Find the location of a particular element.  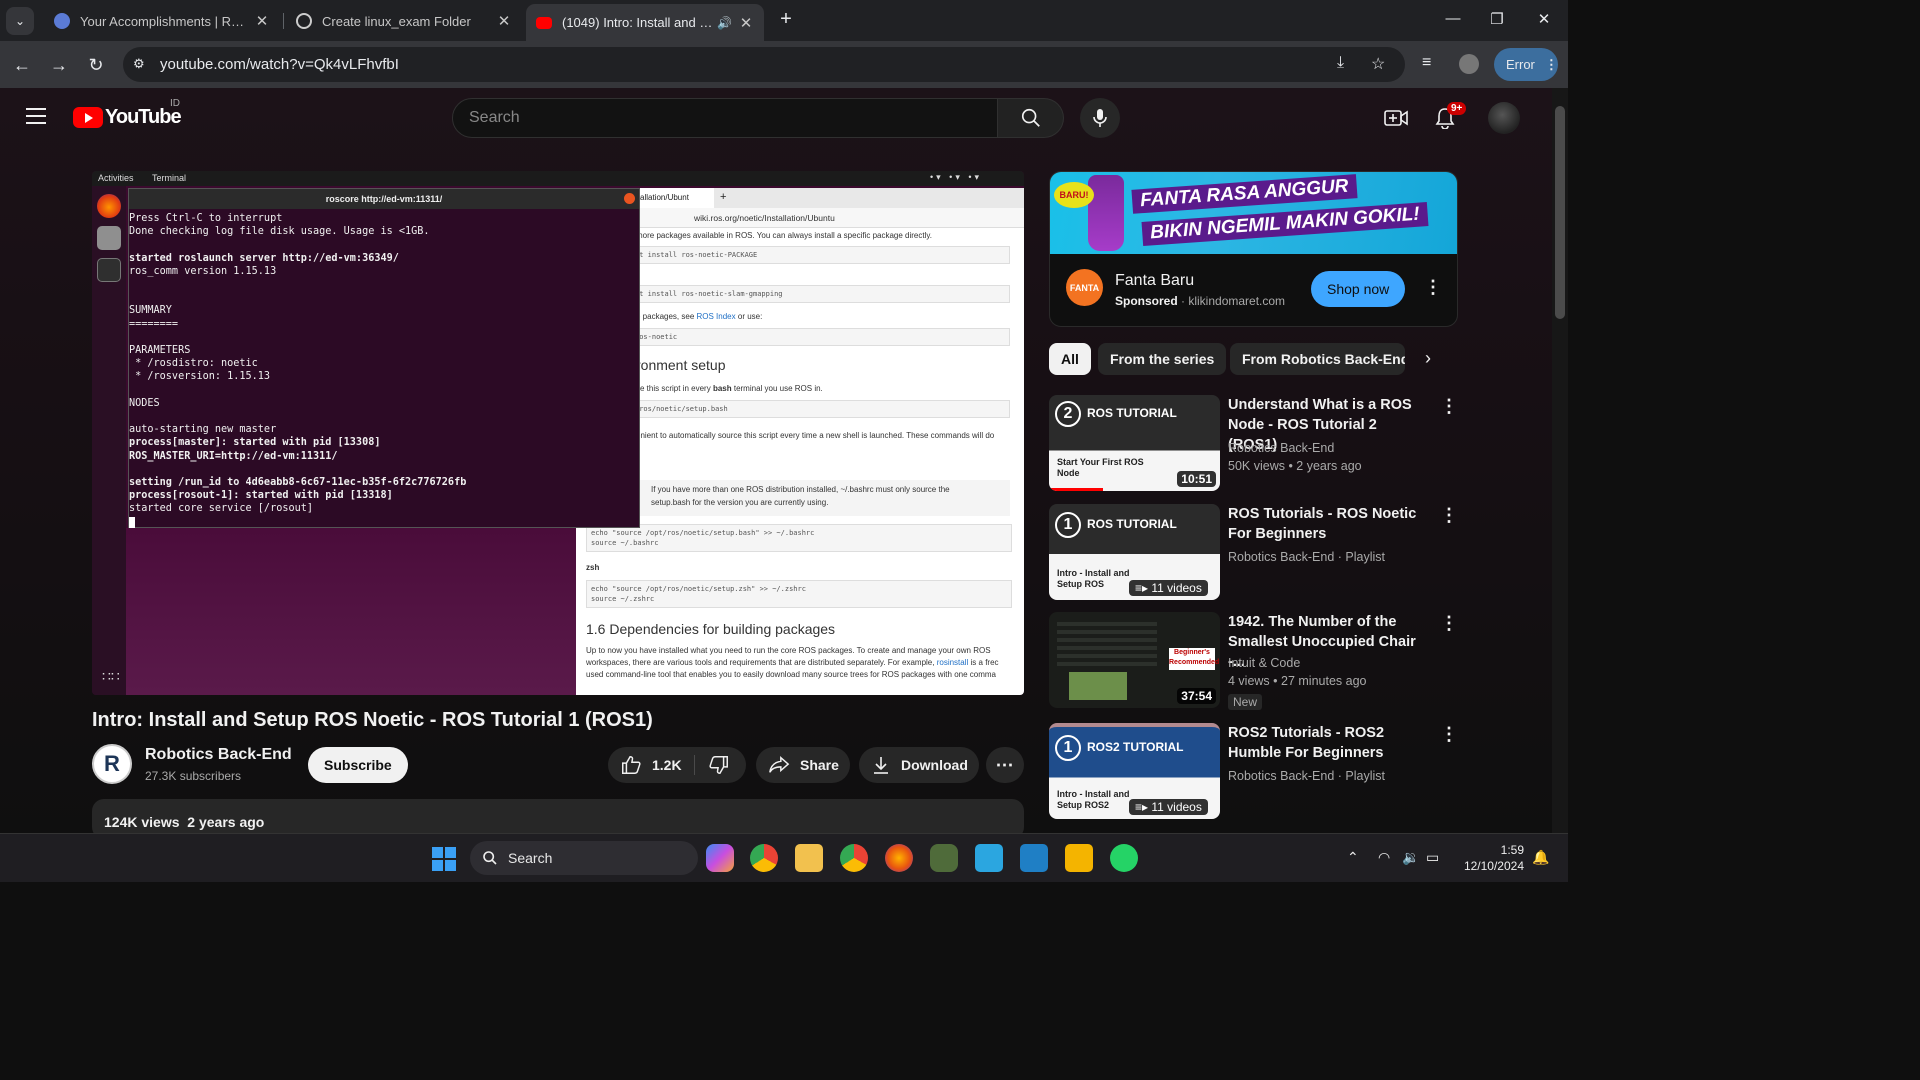

video-thumbnail: Beginner's Recommended 37:54 is located at coordinates (1134, 660).